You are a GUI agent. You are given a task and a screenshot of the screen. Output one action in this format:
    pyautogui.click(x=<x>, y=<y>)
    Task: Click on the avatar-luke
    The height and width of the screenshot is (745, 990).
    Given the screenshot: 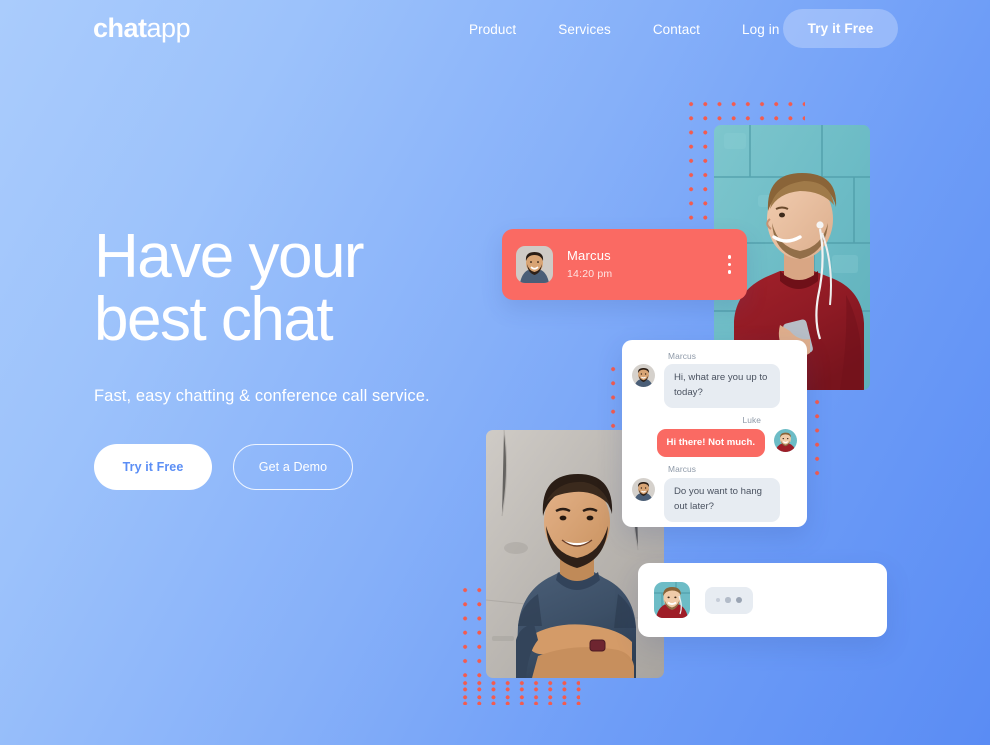 What is the action you would take?
    pyautogui.click(x=672, y=600)
    